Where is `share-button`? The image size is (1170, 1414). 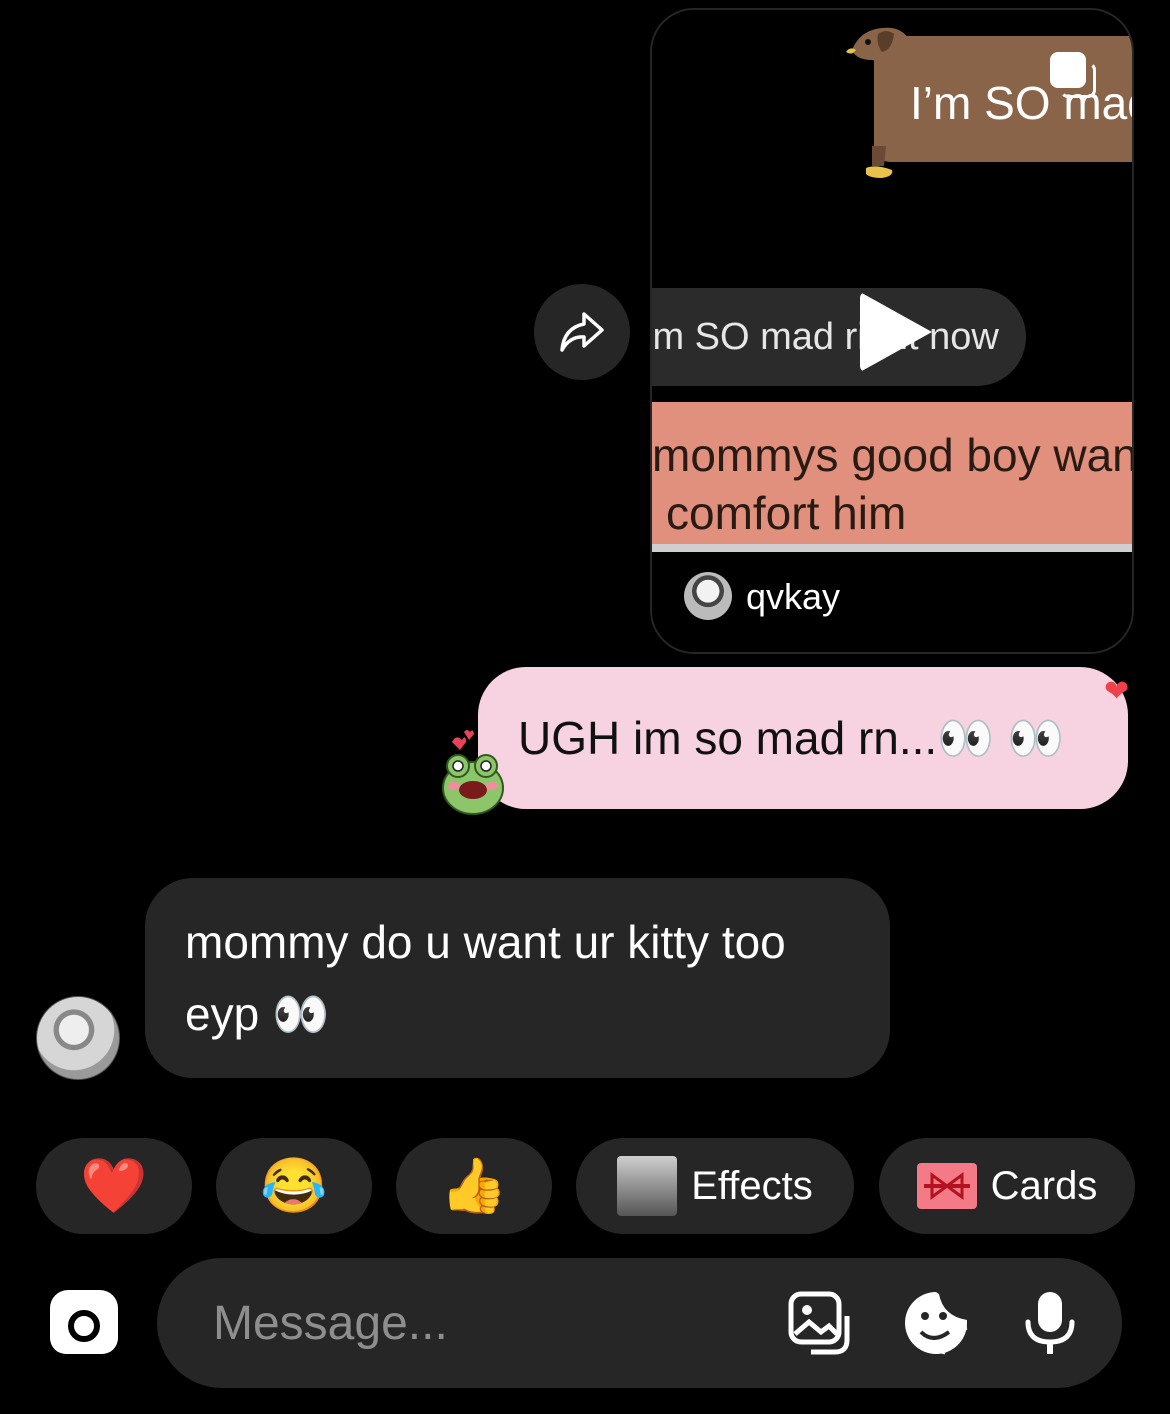 share-button is located at coordinates (582, 332).